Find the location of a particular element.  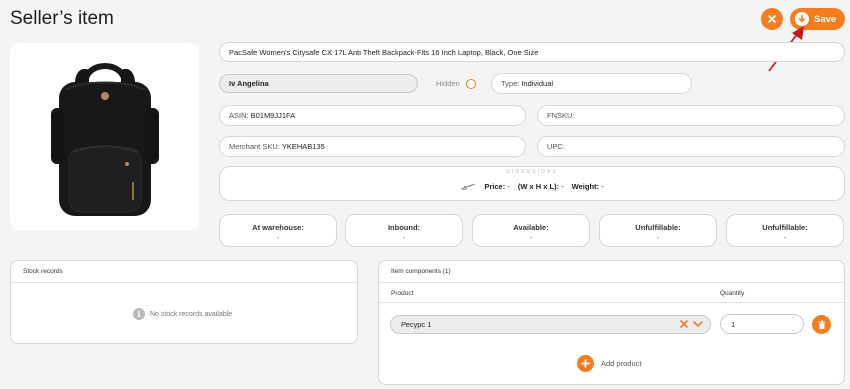

col-product: Product is located at coordinates (402, 293).